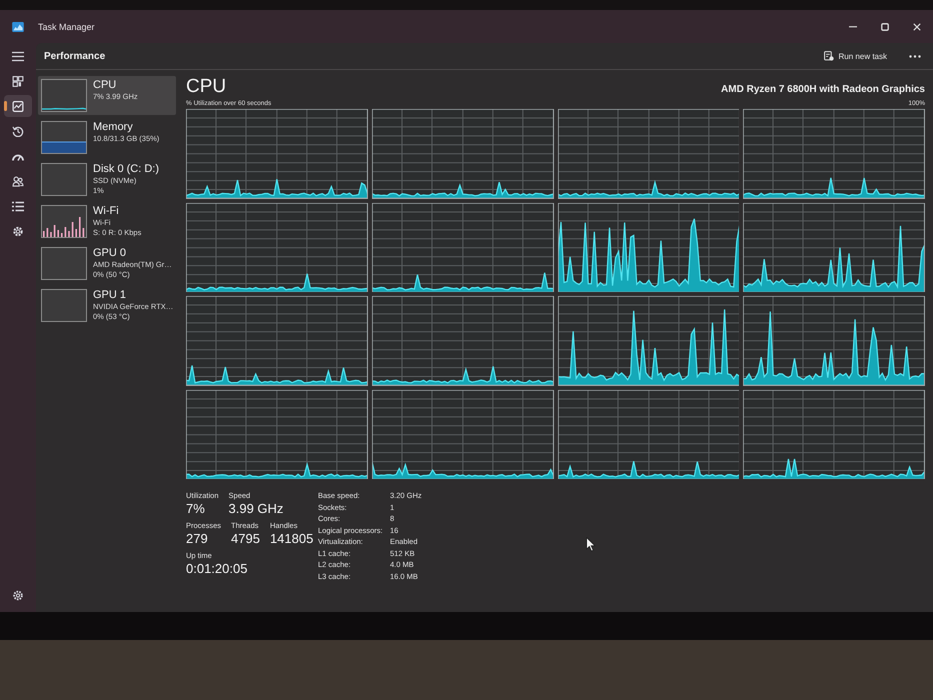 The image size is (933, 700). I want to click on window-title: Task Manager, so click(66, 27).